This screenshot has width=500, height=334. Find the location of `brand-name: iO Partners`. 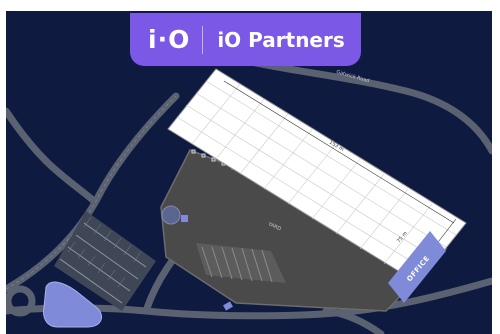

brand-name: iO Partners is located at coordinates (281, 39).